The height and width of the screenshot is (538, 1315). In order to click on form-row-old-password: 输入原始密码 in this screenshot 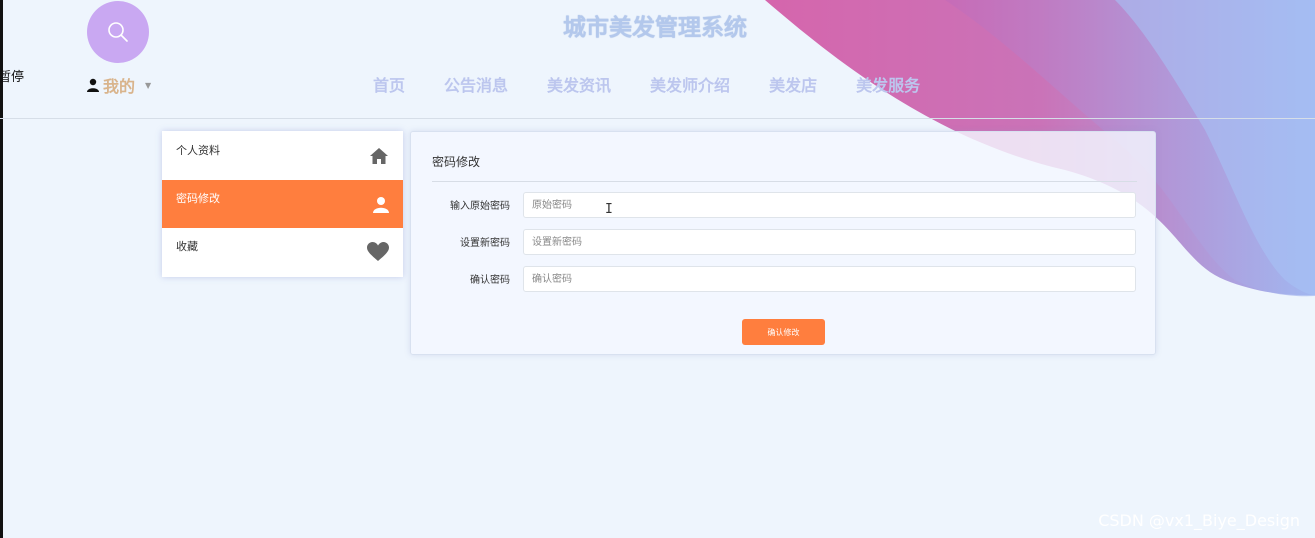, I will do `click(784, 205)`.